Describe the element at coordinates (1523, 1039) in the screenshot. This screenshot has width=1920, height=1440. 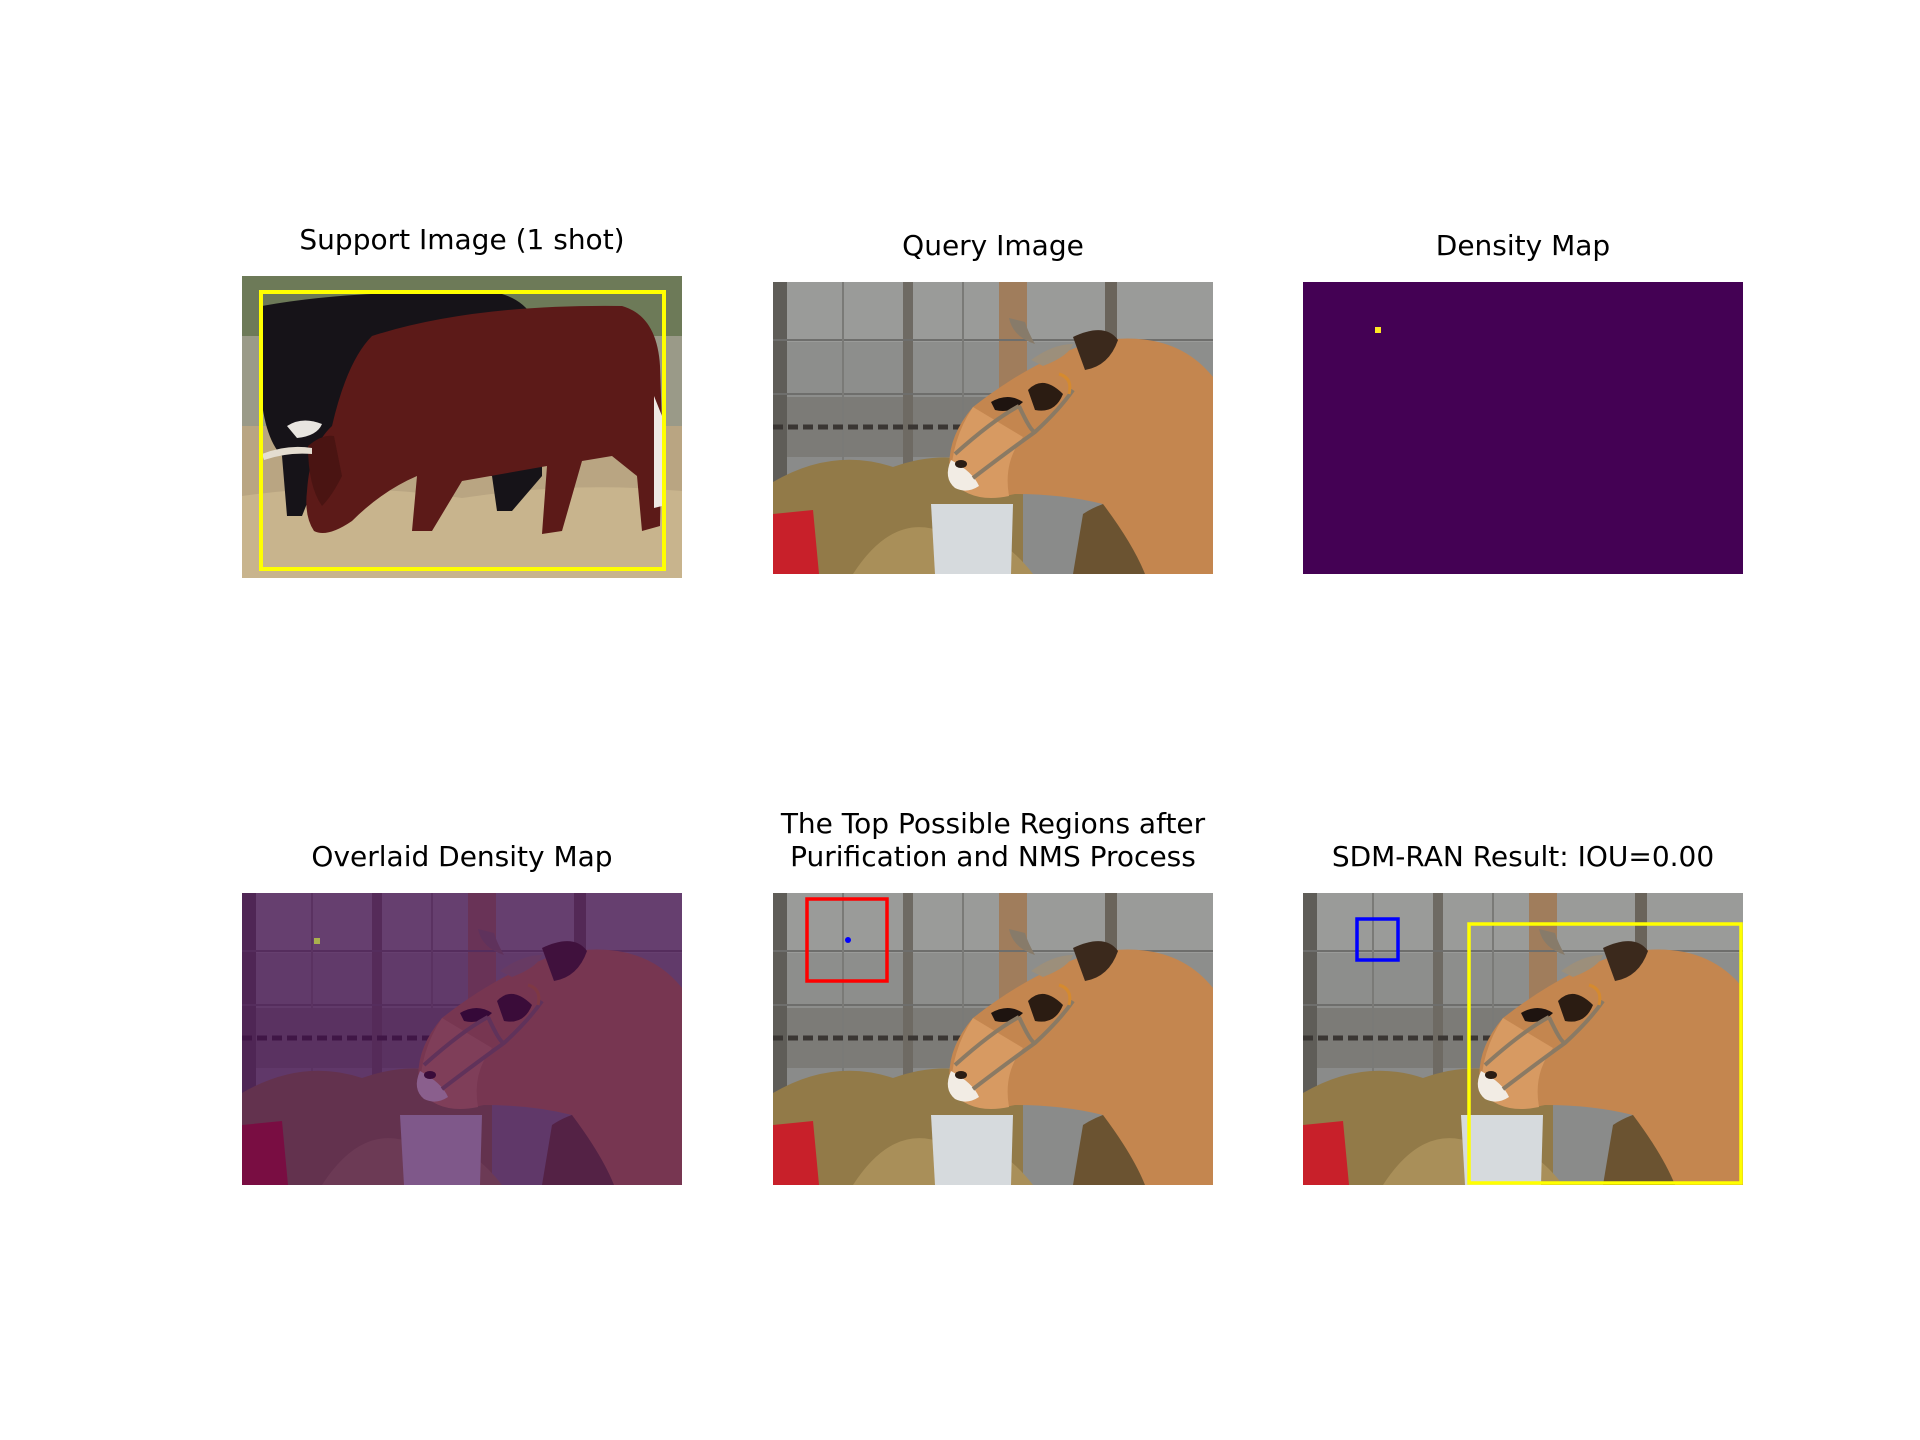
I see `result-image` at that location.